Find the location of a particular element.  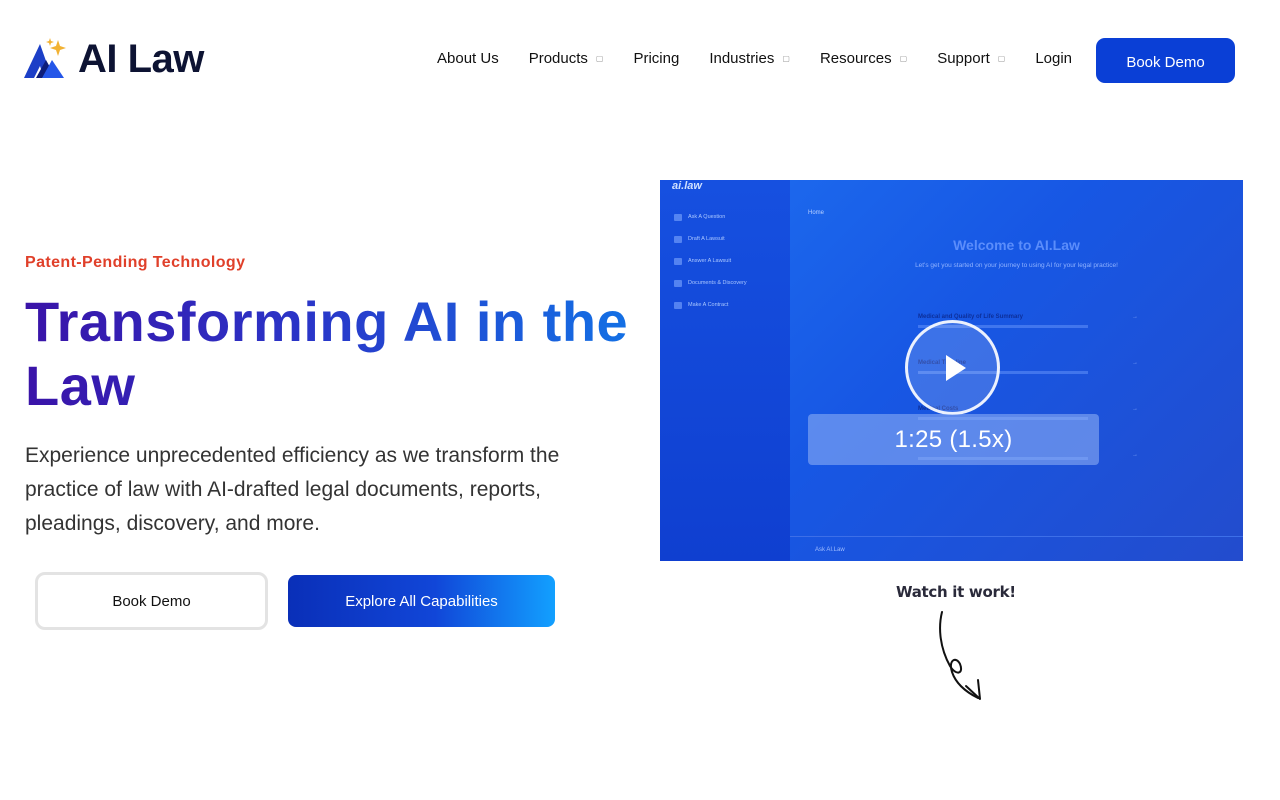

hero-eyebrow: Patent-Pending Technology is located at coordinates (135, 262).